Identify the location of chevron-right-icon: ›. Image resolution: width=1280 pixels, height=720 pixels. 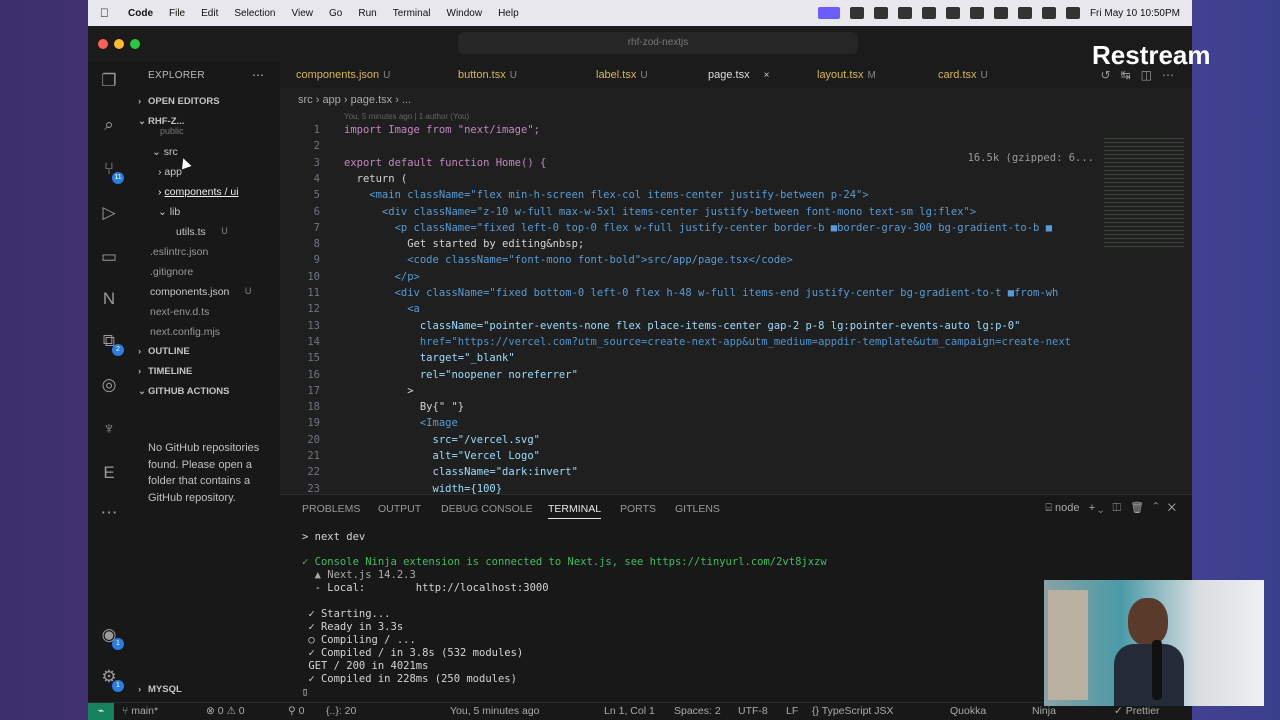
(140, 689).